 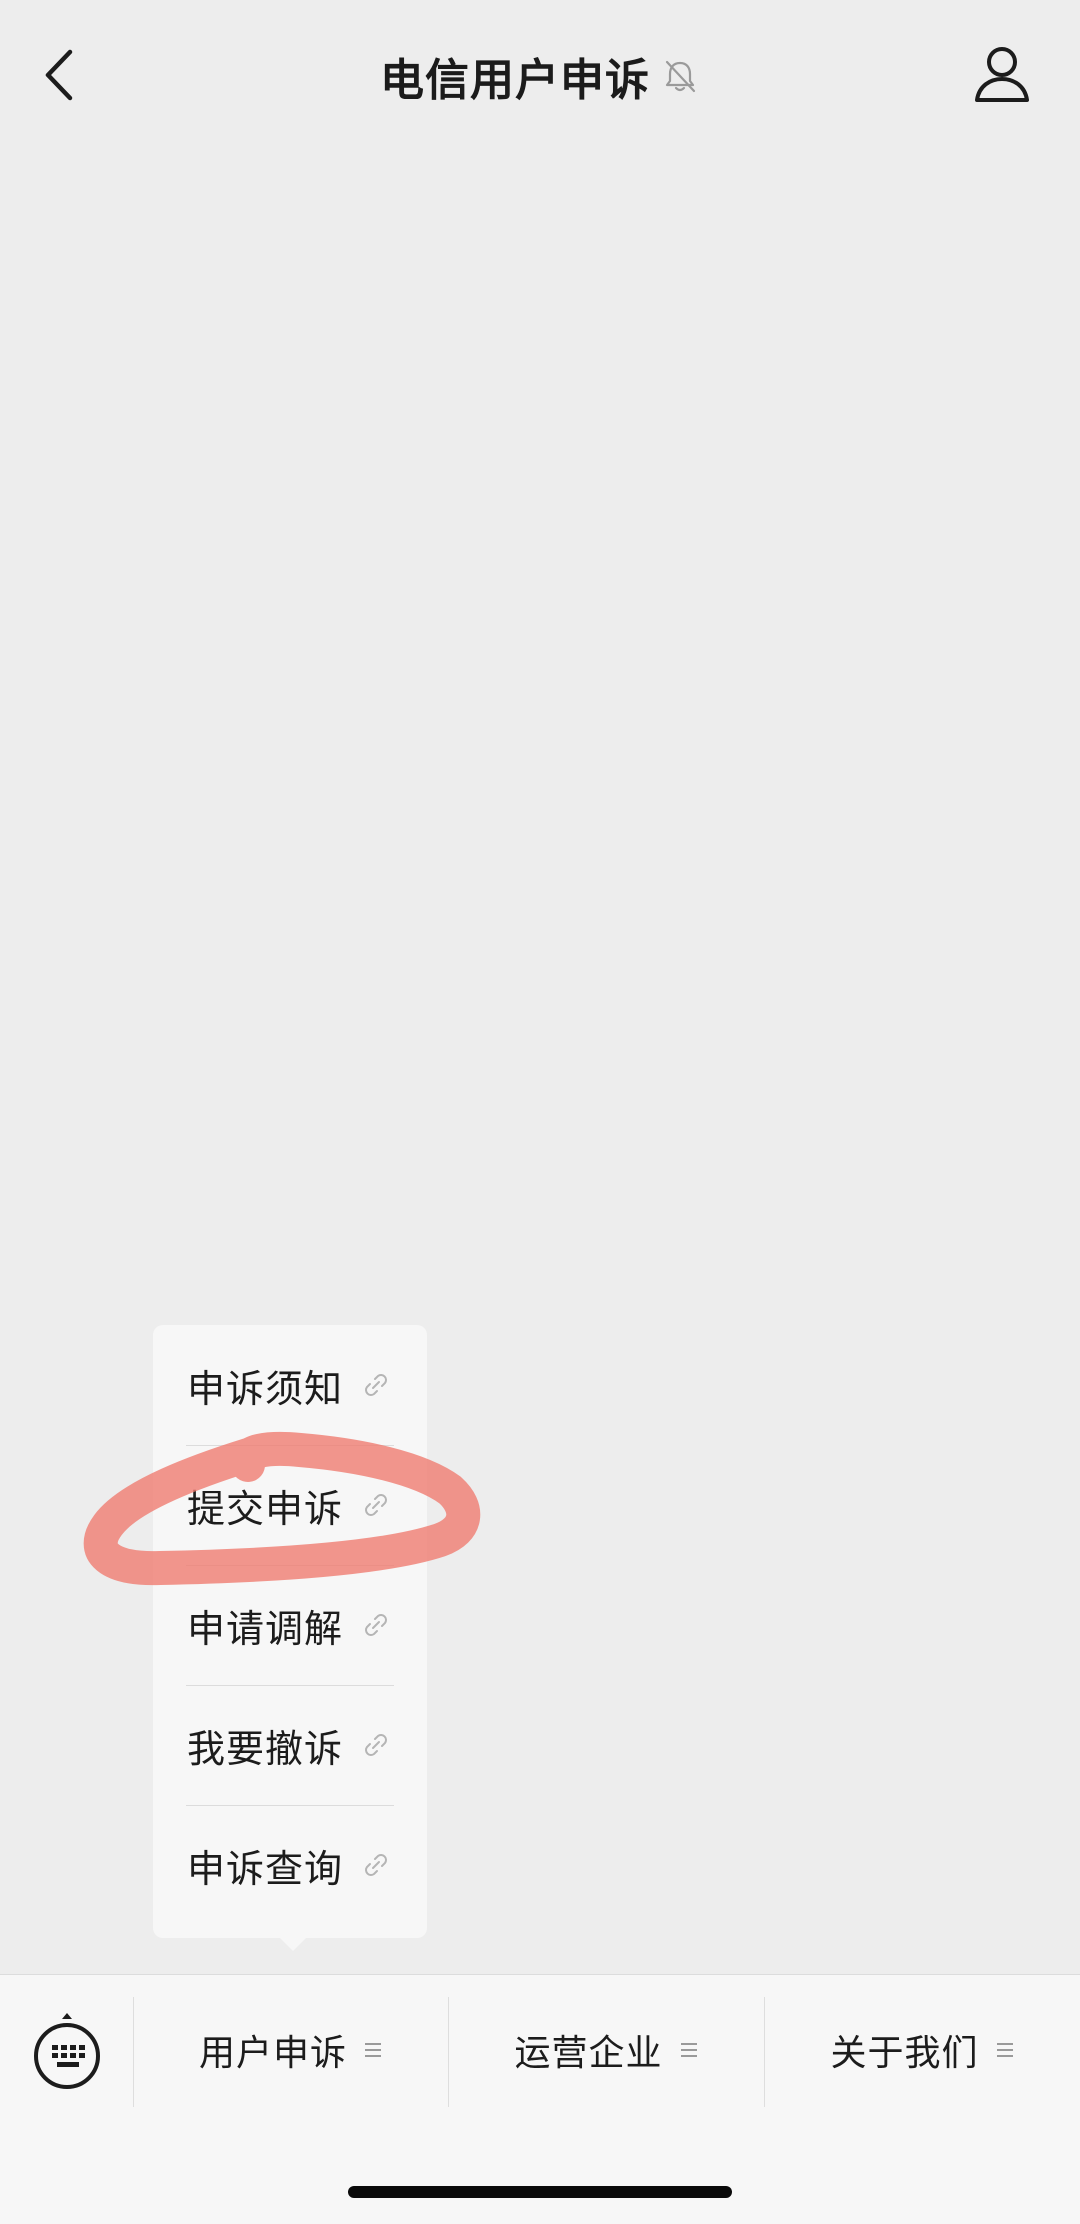 I want to click on menu-item-complaint-notice: 申诉须知, so click(x=290, y=1385).